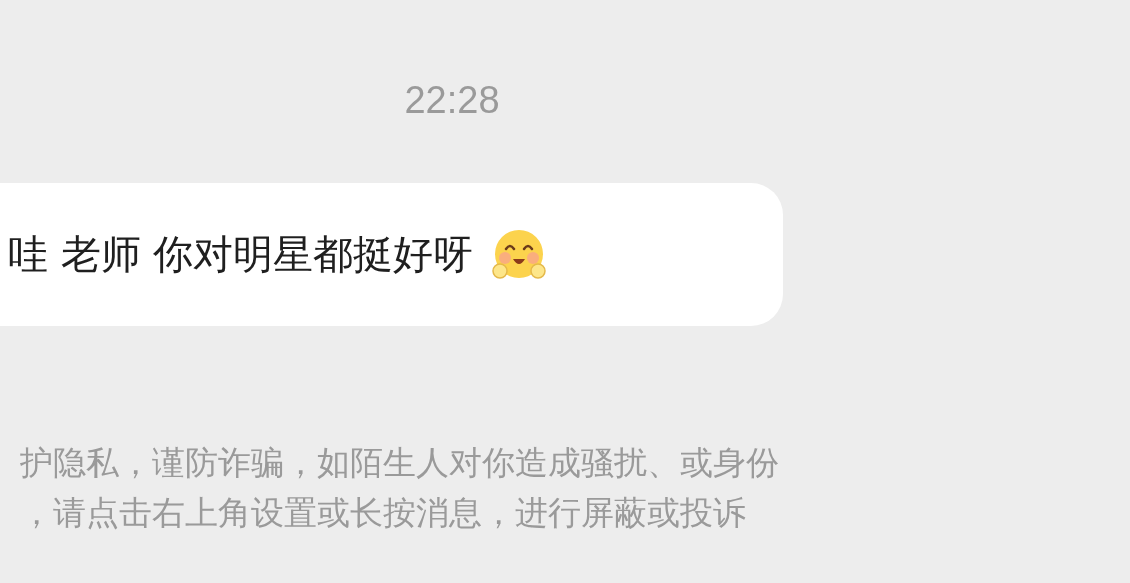 The width and height of the screenshot is (1130, 583). I want to click on privacy-notice-line: ，请点击右上角设置或长按消息，进行屏蔽或投诉, so click(383, 513).